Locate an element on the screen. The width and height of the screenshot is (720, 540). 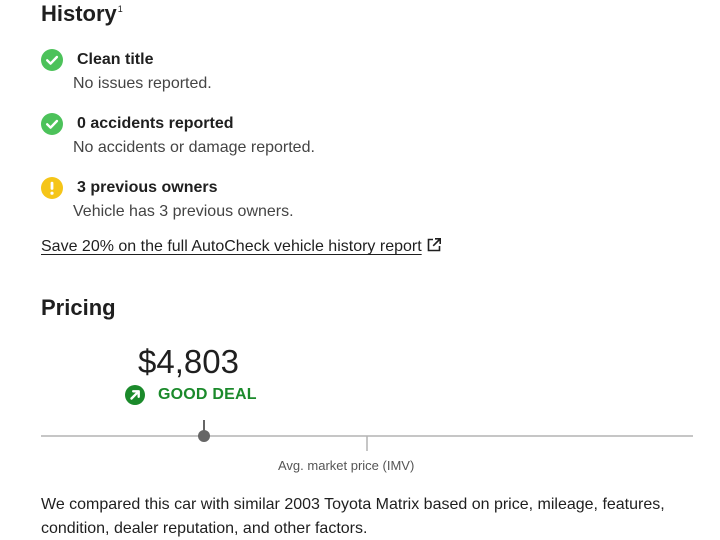
price-value: $4,803 is located at coordinates (188, 361).